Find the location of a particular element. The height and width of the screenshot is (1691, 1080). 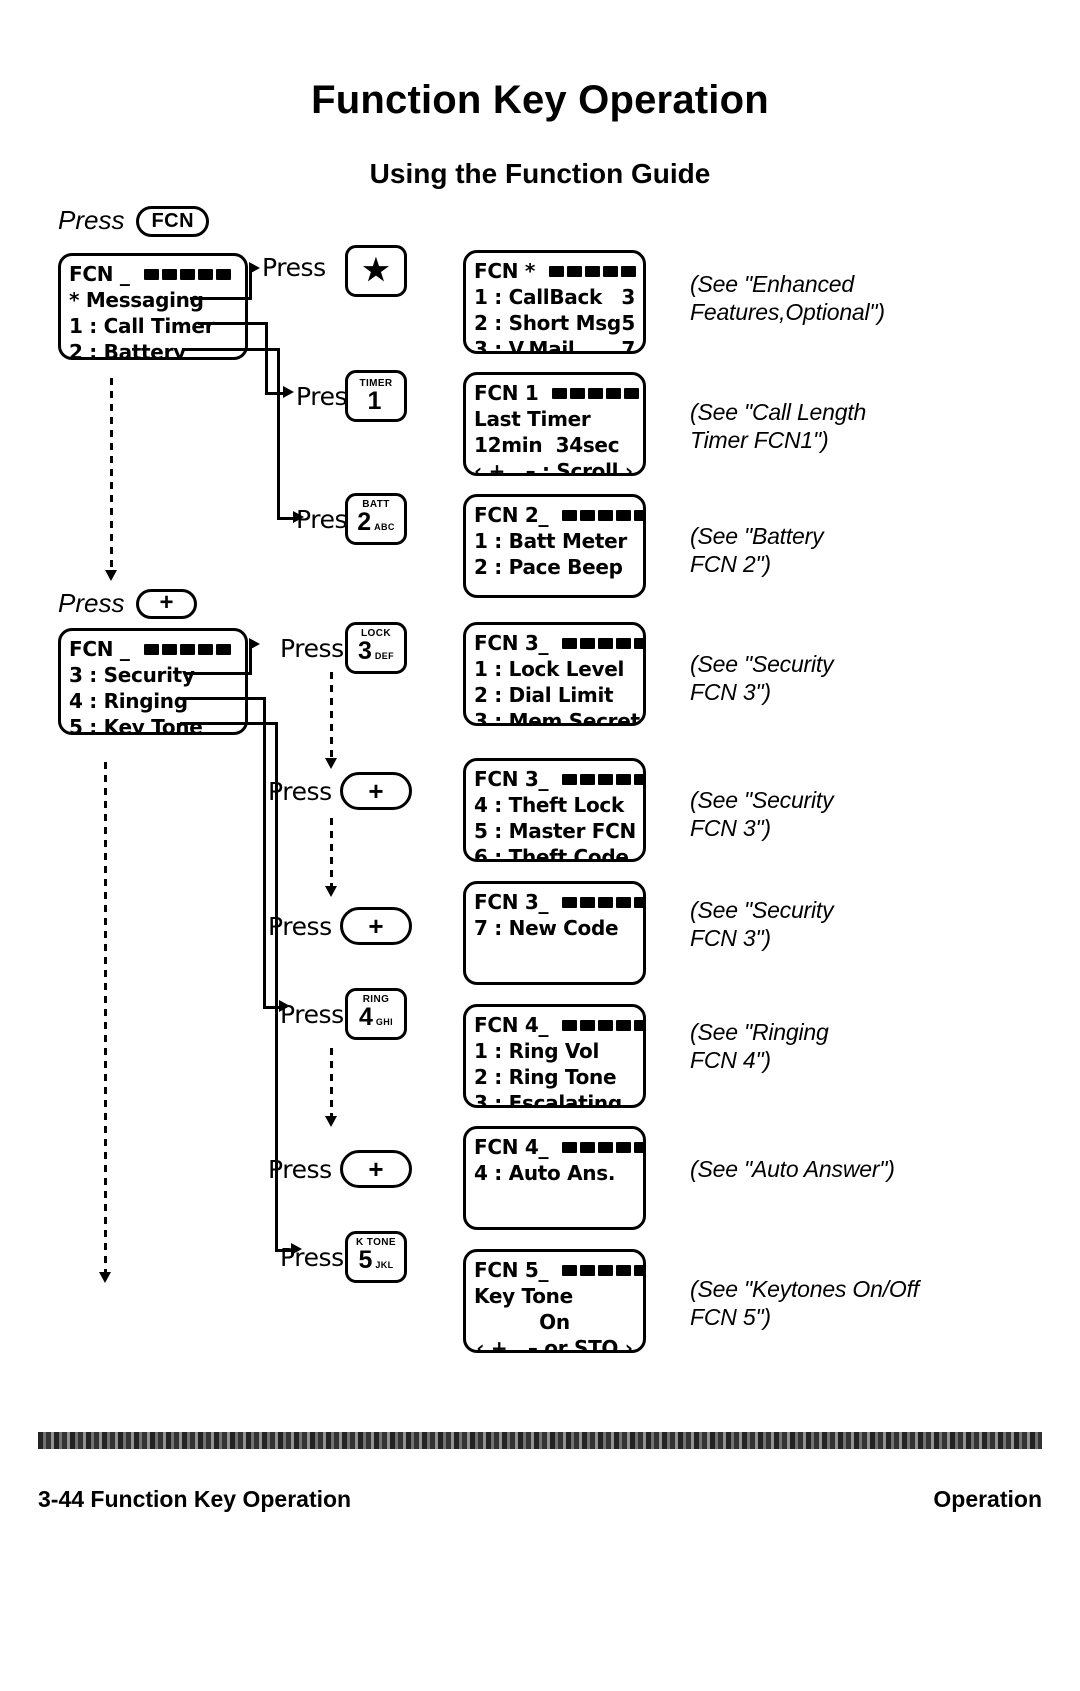

key-1-timer: TIMER 1 is located at coordinates (376, 396).